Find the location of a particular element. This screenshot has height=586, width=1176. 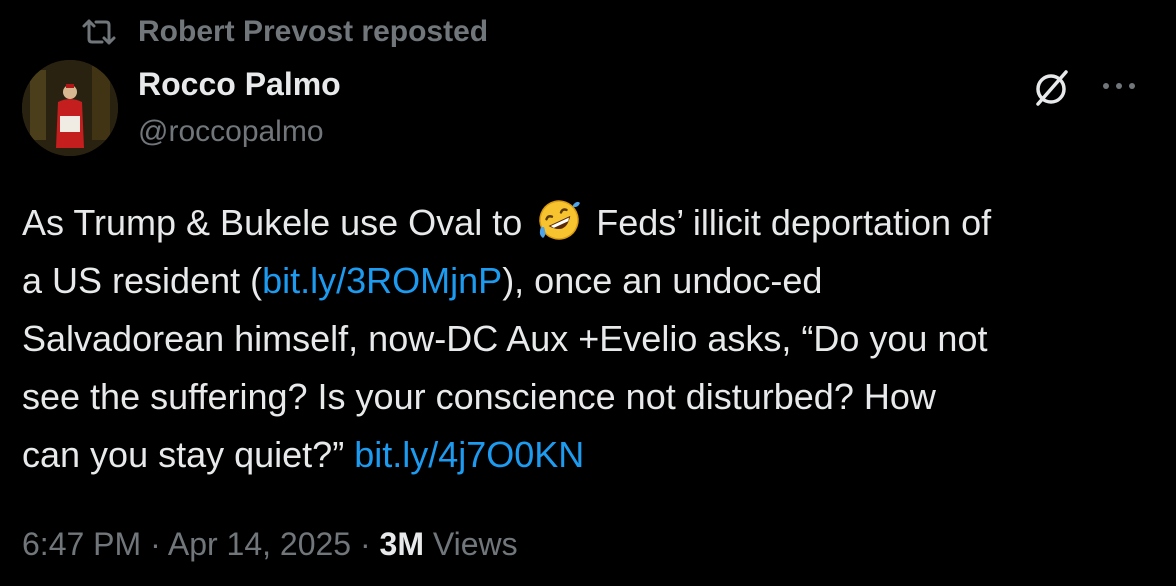

tweet-link-2: bit.ly/4j7O0KN is located at coordinates (469, 454).